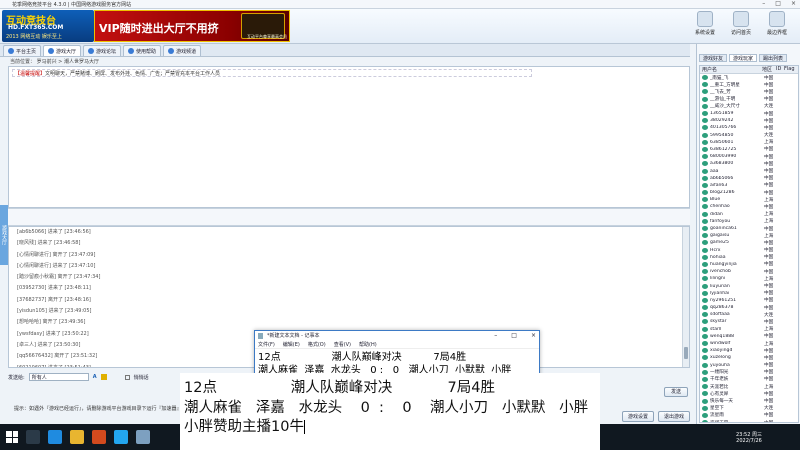  Describe the element at coordinates (638, 416) in the screenshot. I see `game-settings-button: 游戏设置` at that location.